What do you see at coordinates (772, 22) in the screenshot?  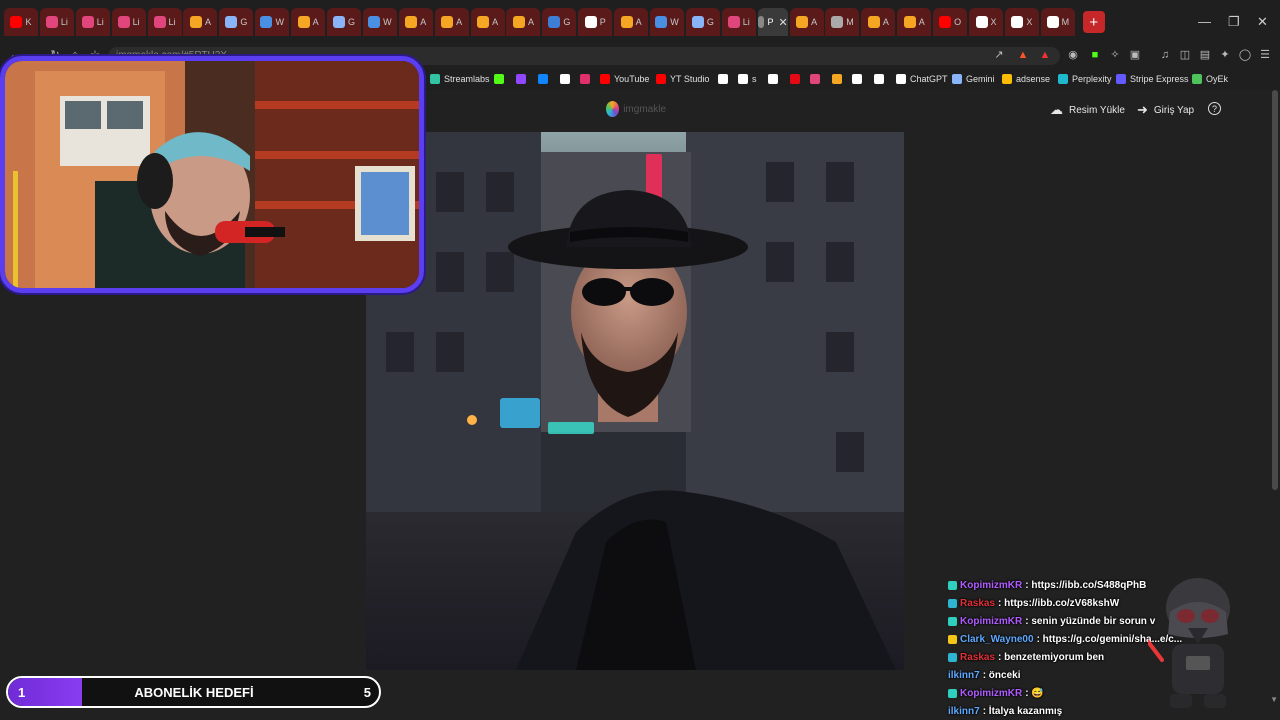 I see `tab-active: P ✕` at bounding box center [772, 22].